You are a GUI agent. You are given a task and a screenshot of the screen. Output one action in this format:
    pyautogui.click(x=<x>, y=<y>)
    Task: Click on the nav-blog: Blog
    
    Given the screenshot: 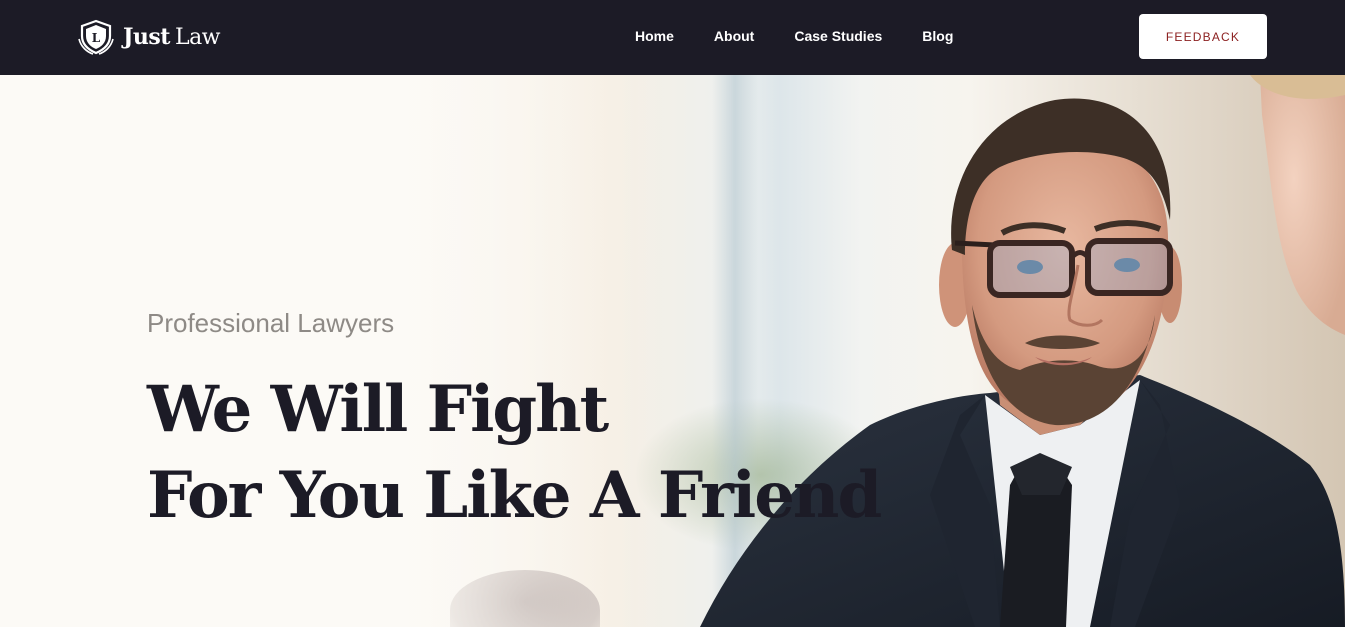 What is the action you would take?
    pyautogui.click(x=937, y=36)
    